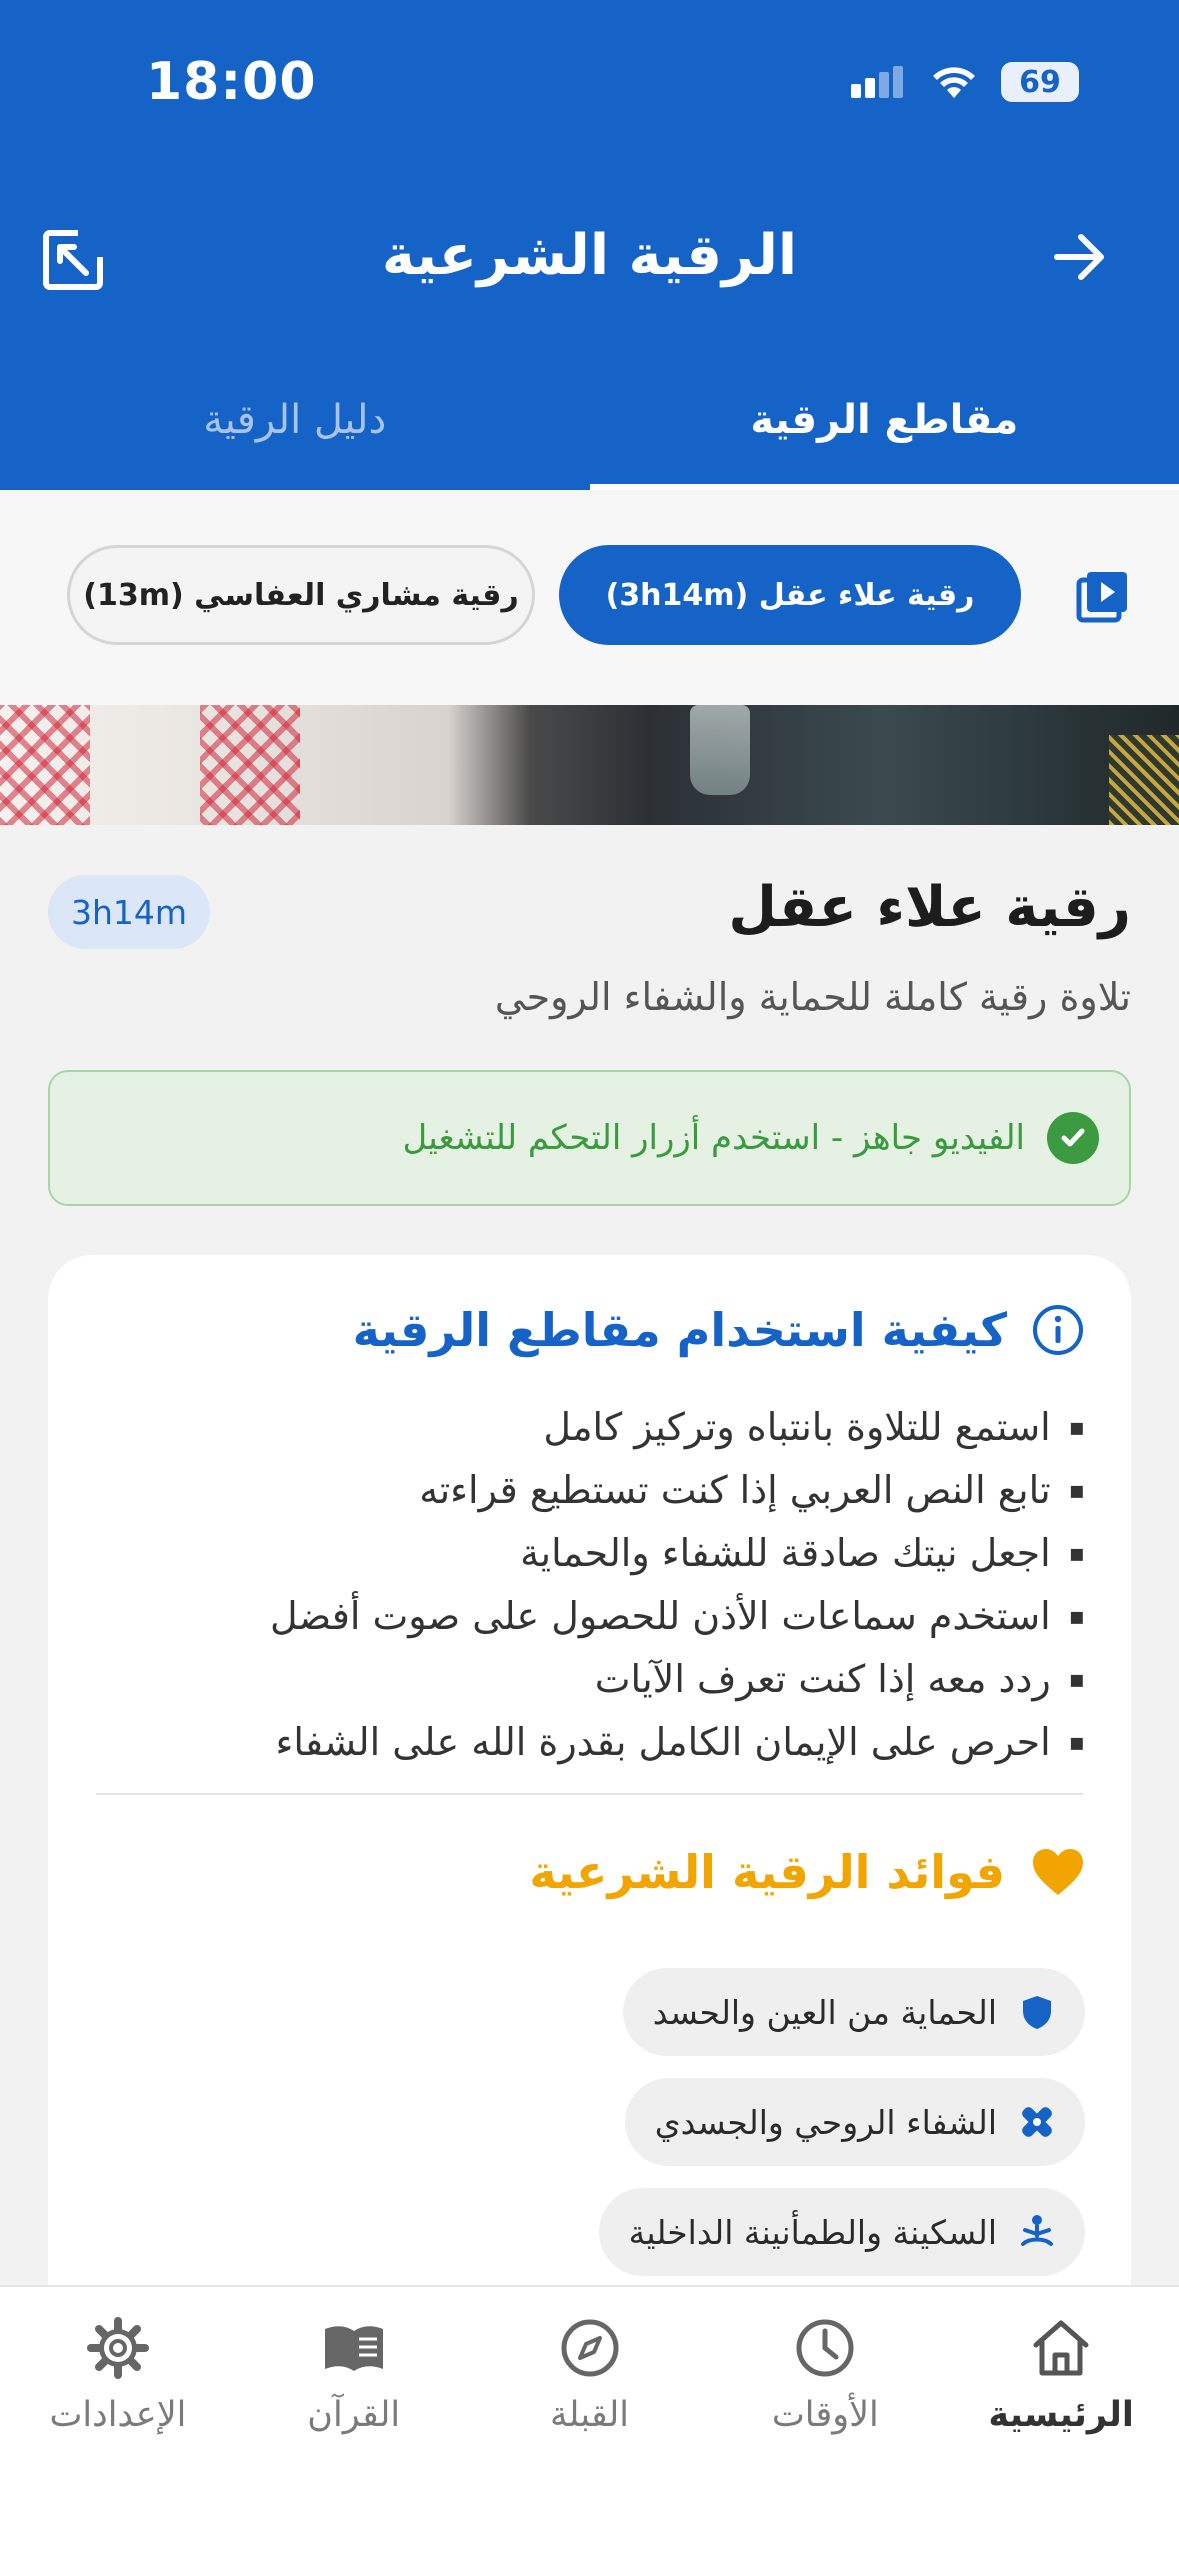 This screenshot has height=2556, width=1179. I want to click on thumbnail-pattern, so click(1144, 780).